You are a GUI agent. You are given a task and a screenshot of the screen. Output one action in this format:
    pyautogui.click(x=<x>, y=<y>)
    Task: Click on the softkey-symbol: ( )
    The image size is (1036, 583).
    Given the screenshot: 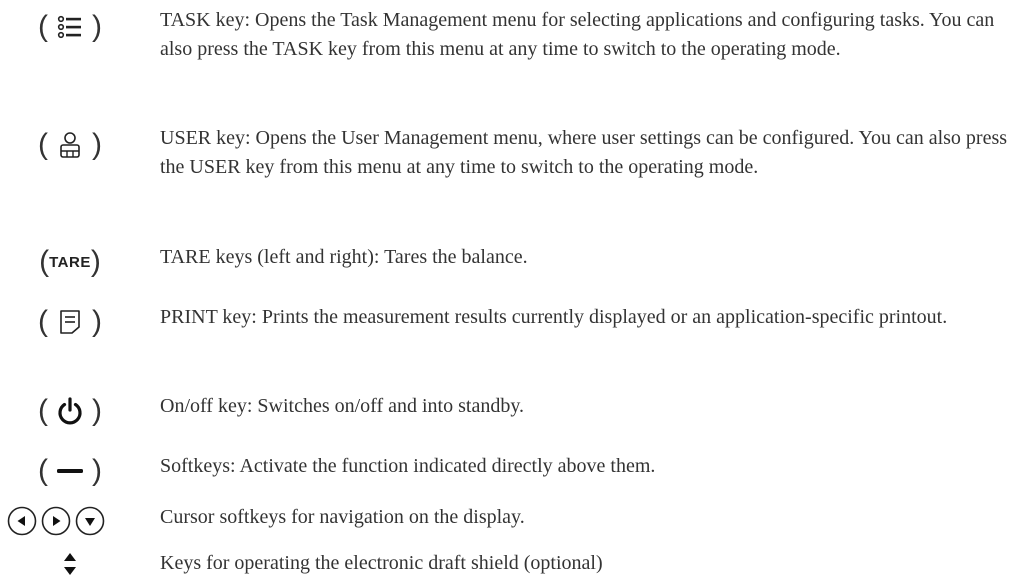 What is the action you would take?
    pyautogui.click(x=70, y=471)
    